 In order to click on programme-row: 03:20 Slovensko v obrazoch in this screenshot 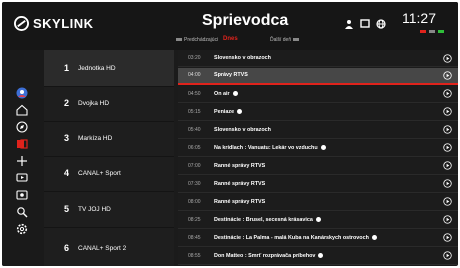, I will do `click(318, 59)`.